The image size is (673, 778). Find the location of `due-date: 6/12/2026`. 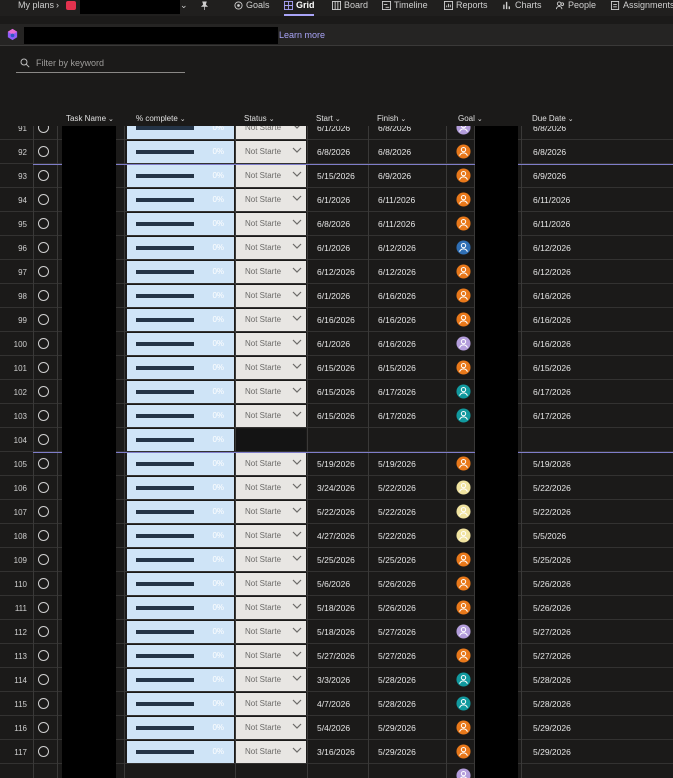

due-date: 6/12/2026 is located at coordinates (552, 272).